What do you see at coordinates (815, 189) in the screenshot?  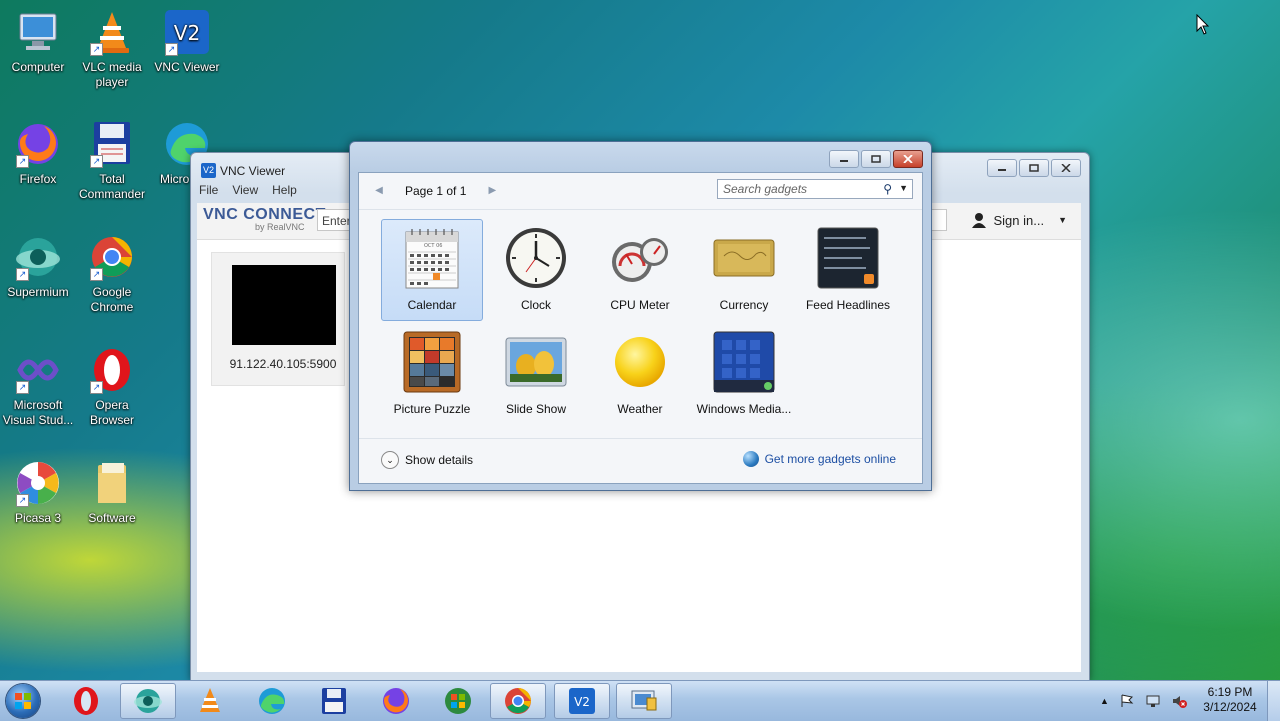 I see `search-gadgets-input: Search gadgets ⚲ ▼` at bounding box center [815, 189].